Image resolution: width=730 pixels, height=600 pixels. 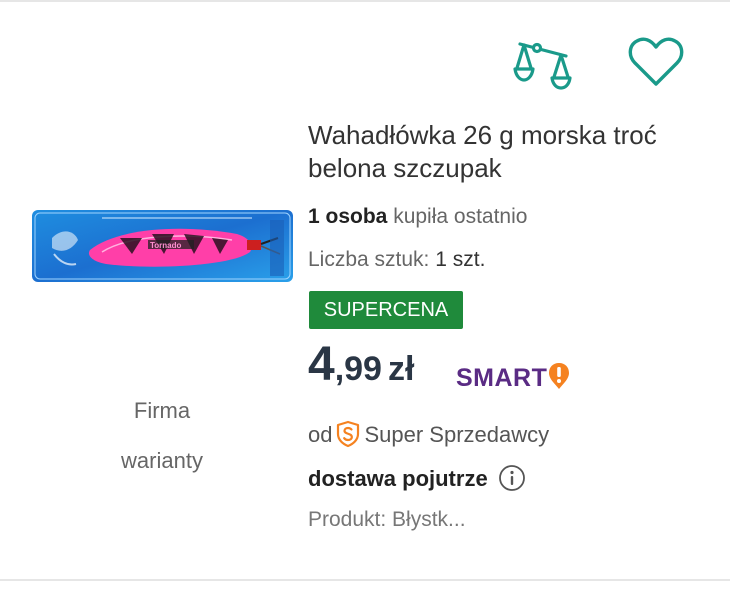 I want to click on wishlist-button, so click(x=656, y=62).